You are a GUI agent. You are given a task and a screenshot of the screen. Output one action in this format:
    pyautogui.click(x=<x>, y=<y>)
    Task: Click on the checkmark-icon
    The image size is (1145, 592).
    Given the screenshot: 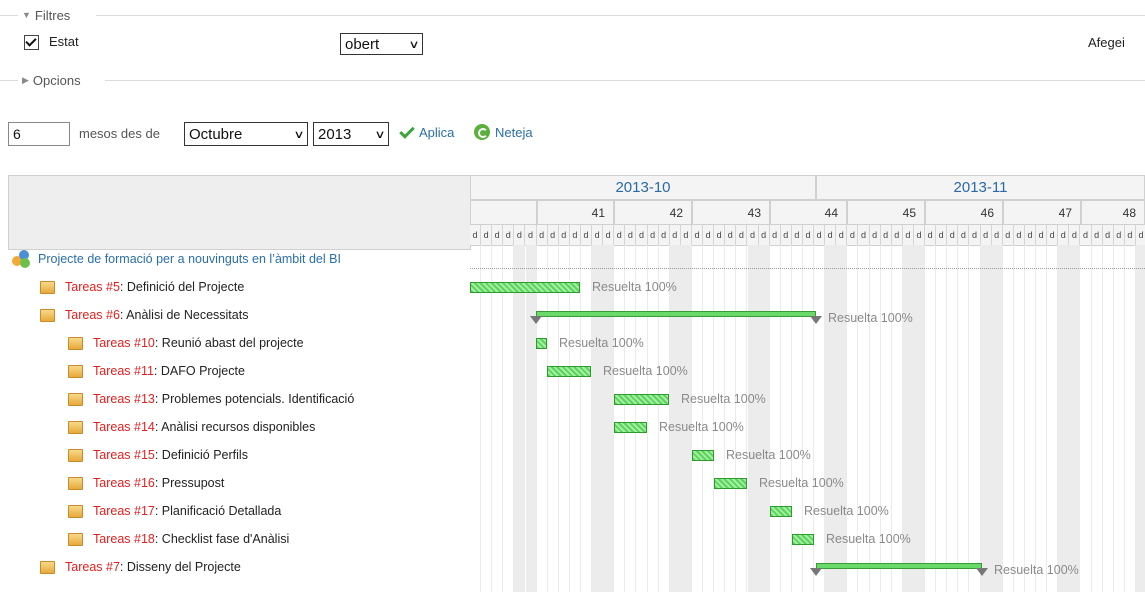 What is the action you would take?
    pyautogui.click(x=406, y=132)
    